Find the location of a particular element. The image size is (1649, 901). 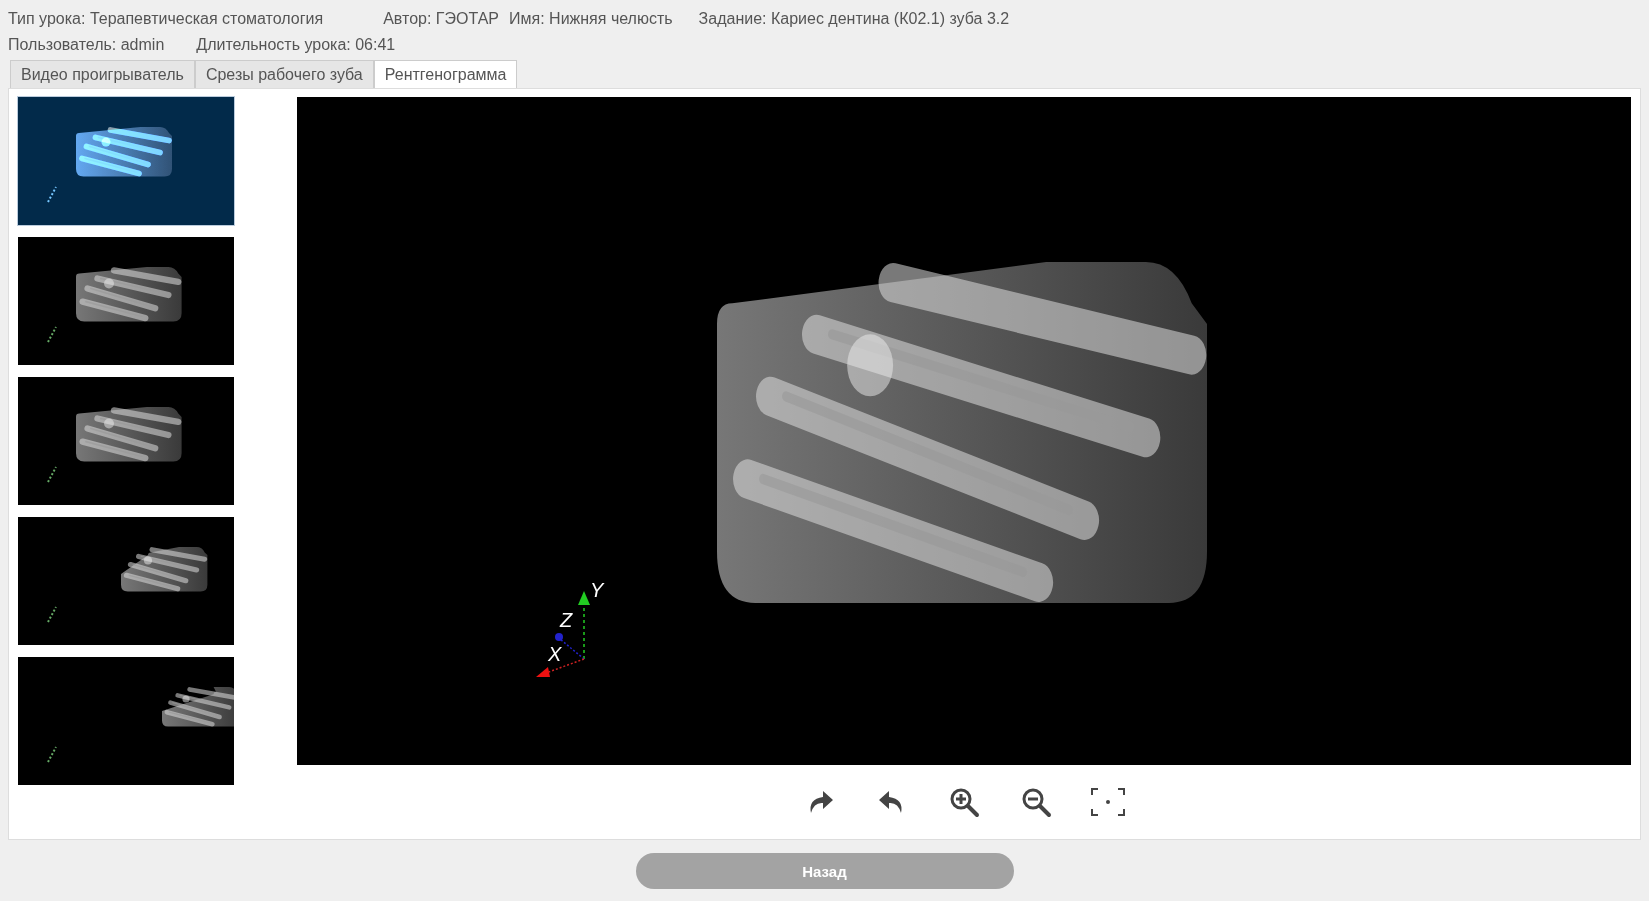

header-info: Длительность урока: 06:41 is located at coordinates (296, 45).